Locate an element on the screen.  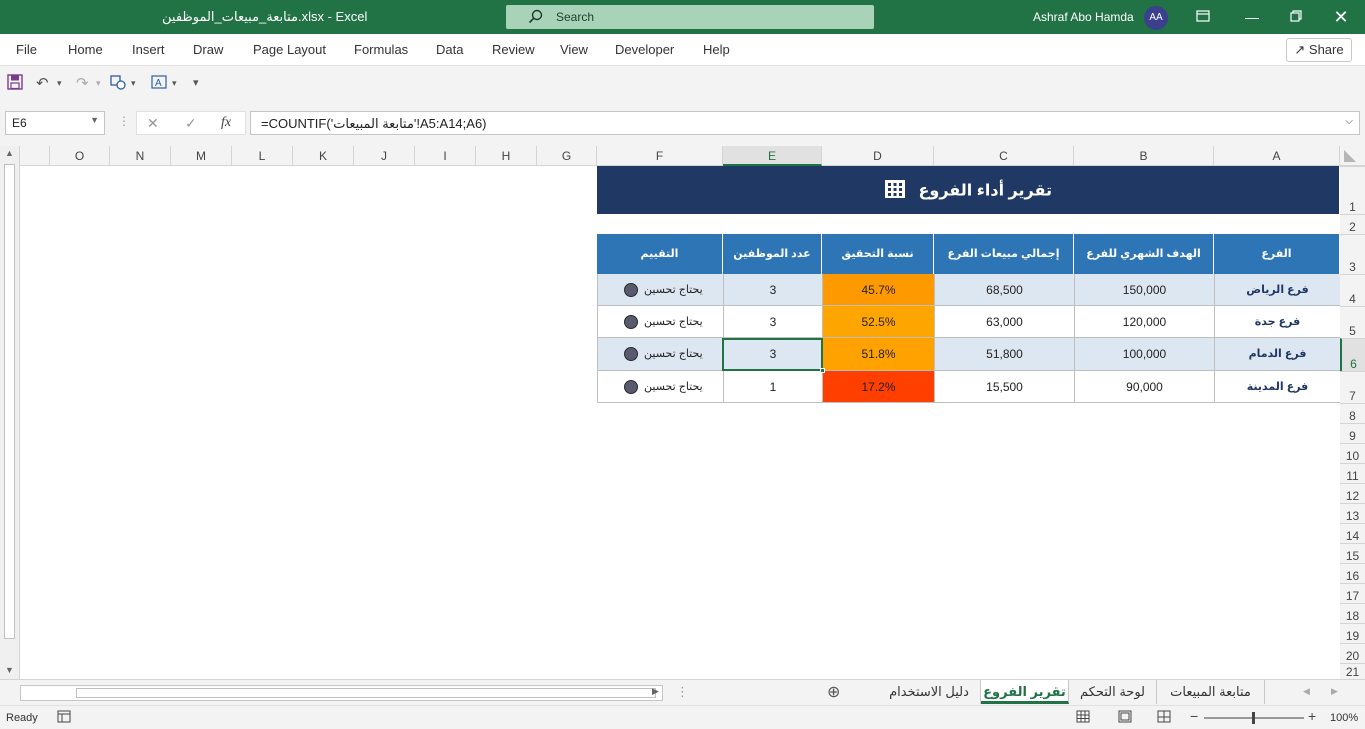
undo-icon: ↶ is located at coordinates (42, 83).